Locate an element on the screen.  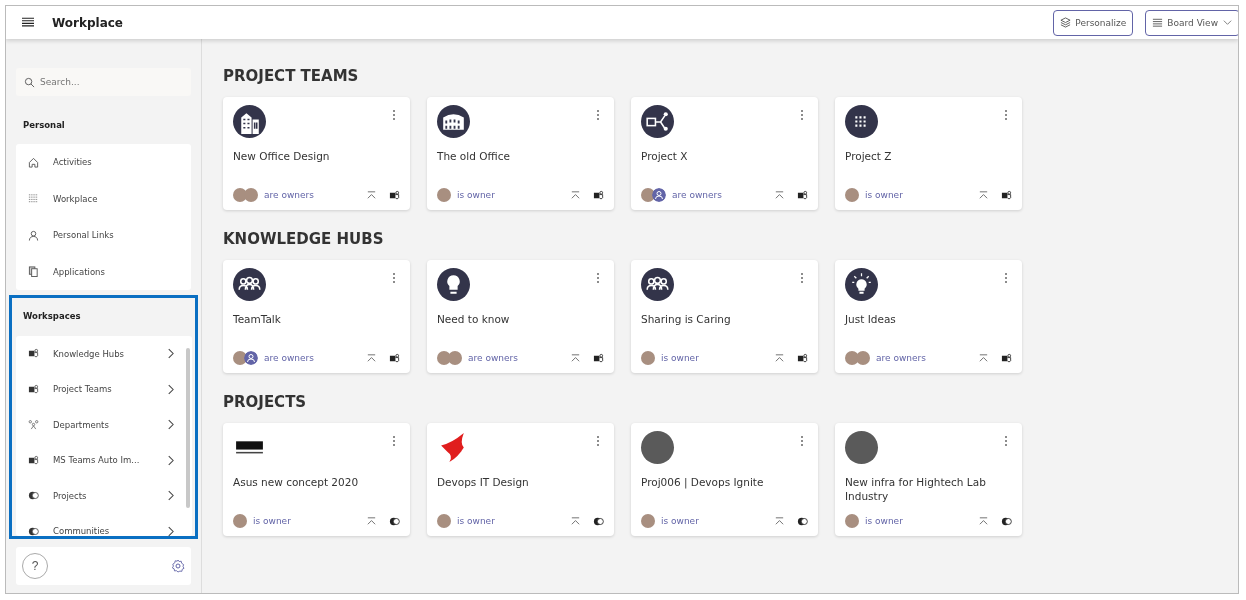
workspace-card: Devops IT Design is owner is located at coordinates (520, 479).